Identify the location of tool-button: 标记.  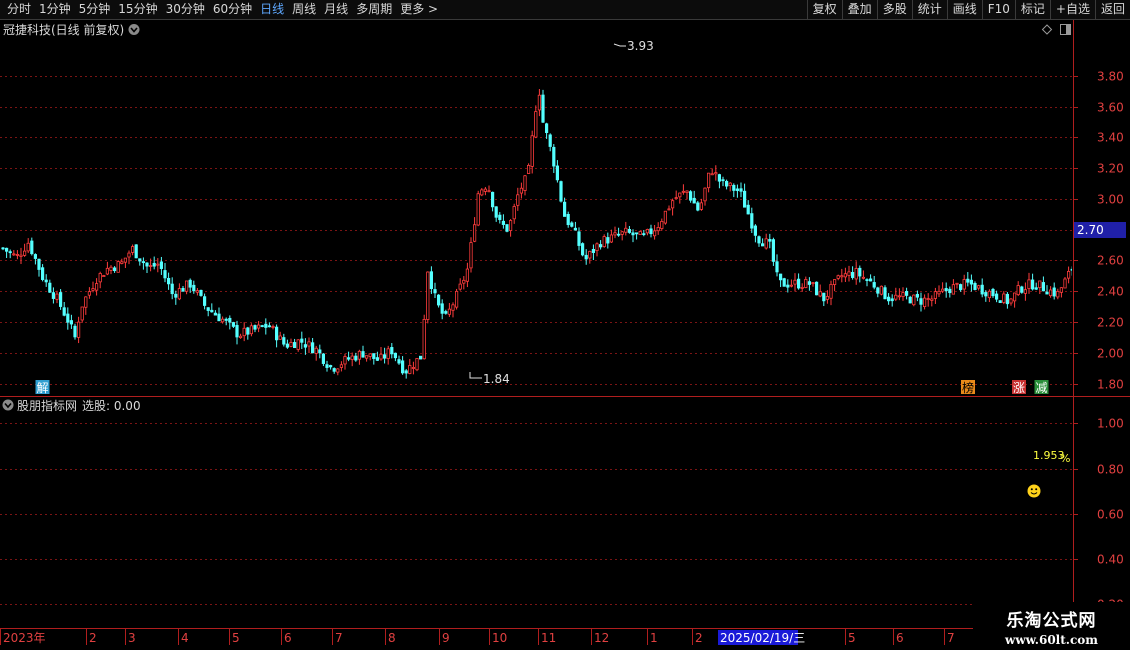
(1032, 9).